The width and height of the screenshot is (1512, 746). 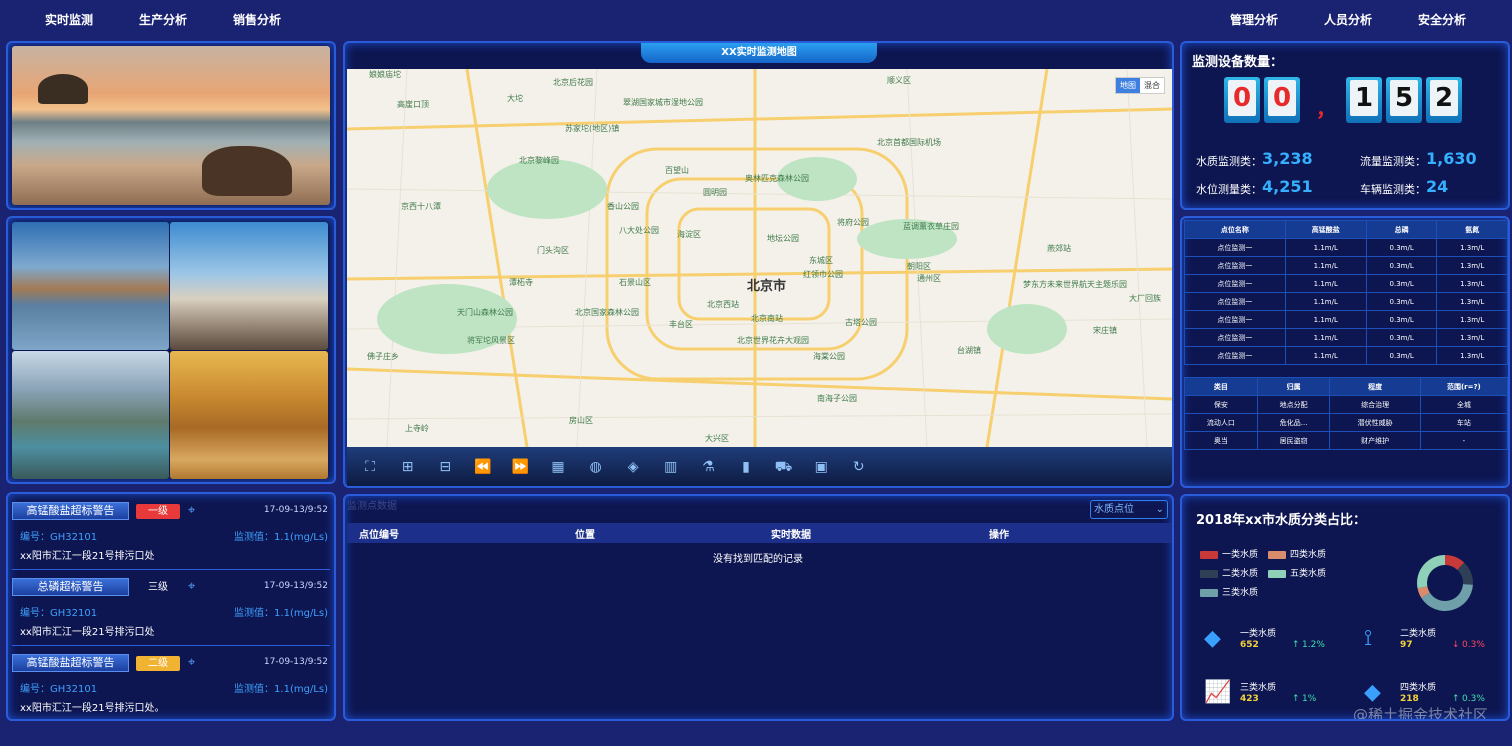 I want to click on map-icon: ▦, so click(x=558, y=467).